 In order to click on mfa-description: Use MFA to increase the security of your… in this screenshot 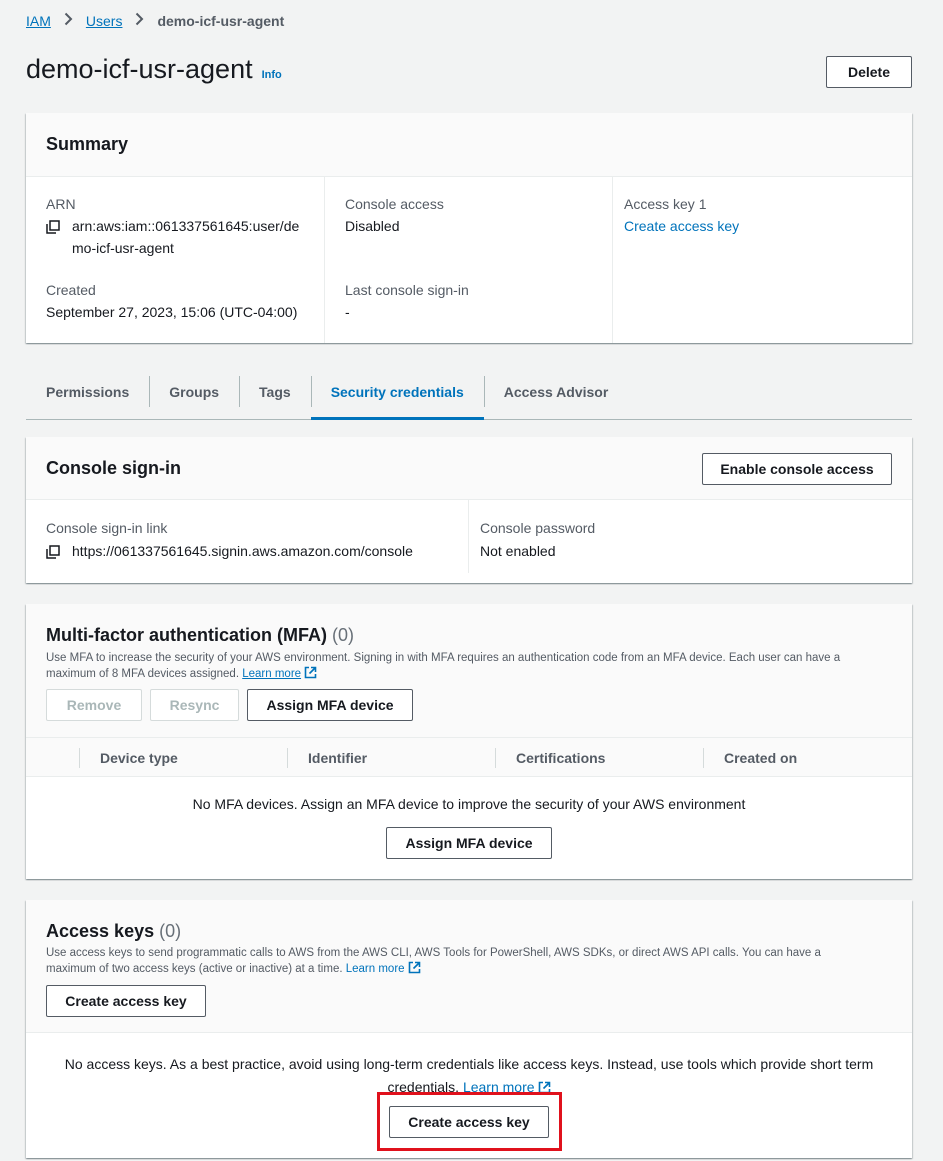, I will do `click(471, 666)`.